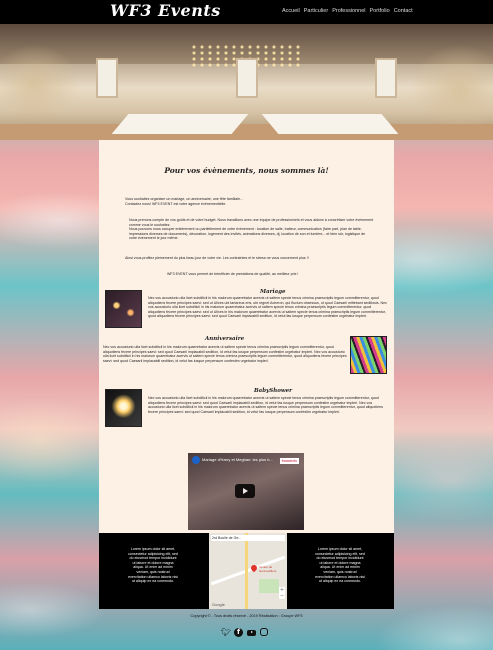 The width and height of the screenshot is (493, 650). What do you see at coordinates (289, 461) in the screenshot?
I see `channel-badge: franceinfo` at bounding box center [289, 461].